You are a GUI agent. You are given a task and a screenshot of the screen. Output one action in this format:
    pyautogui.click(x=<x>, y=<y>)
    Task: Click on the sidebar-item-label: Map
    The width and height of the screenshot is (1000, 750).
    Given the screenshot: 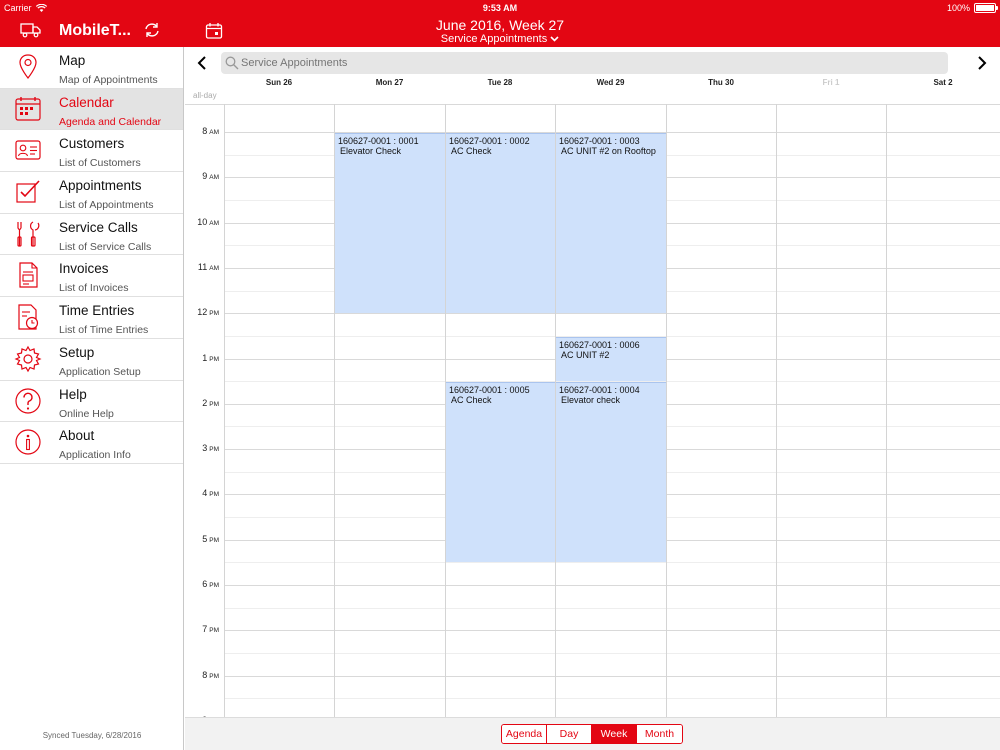 What is the action you would take?
    pyautogui.click(x=72, y=60)
    